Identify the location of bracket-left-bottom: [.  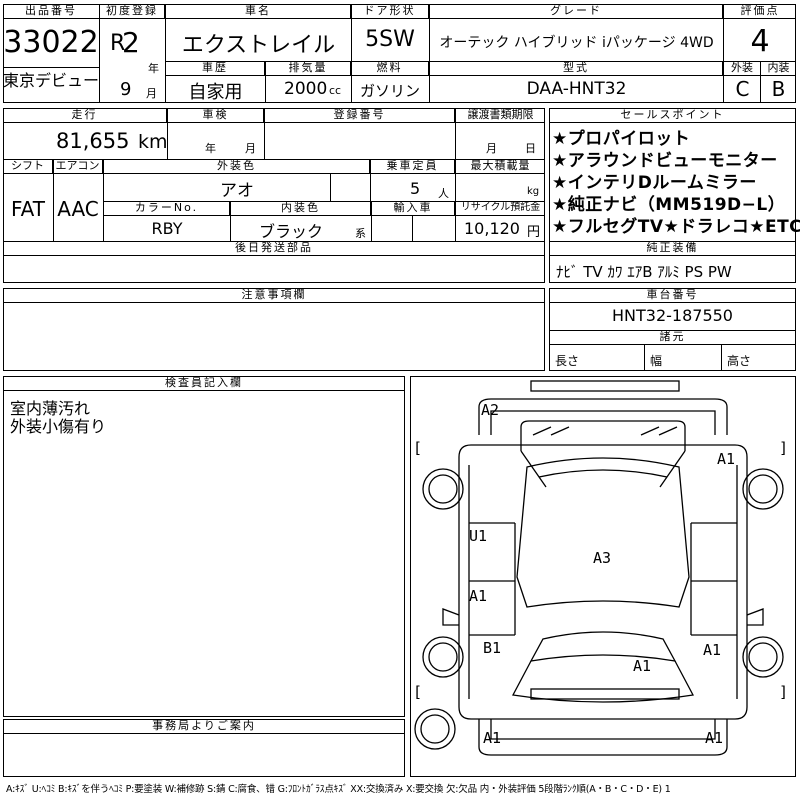
(418, 692).